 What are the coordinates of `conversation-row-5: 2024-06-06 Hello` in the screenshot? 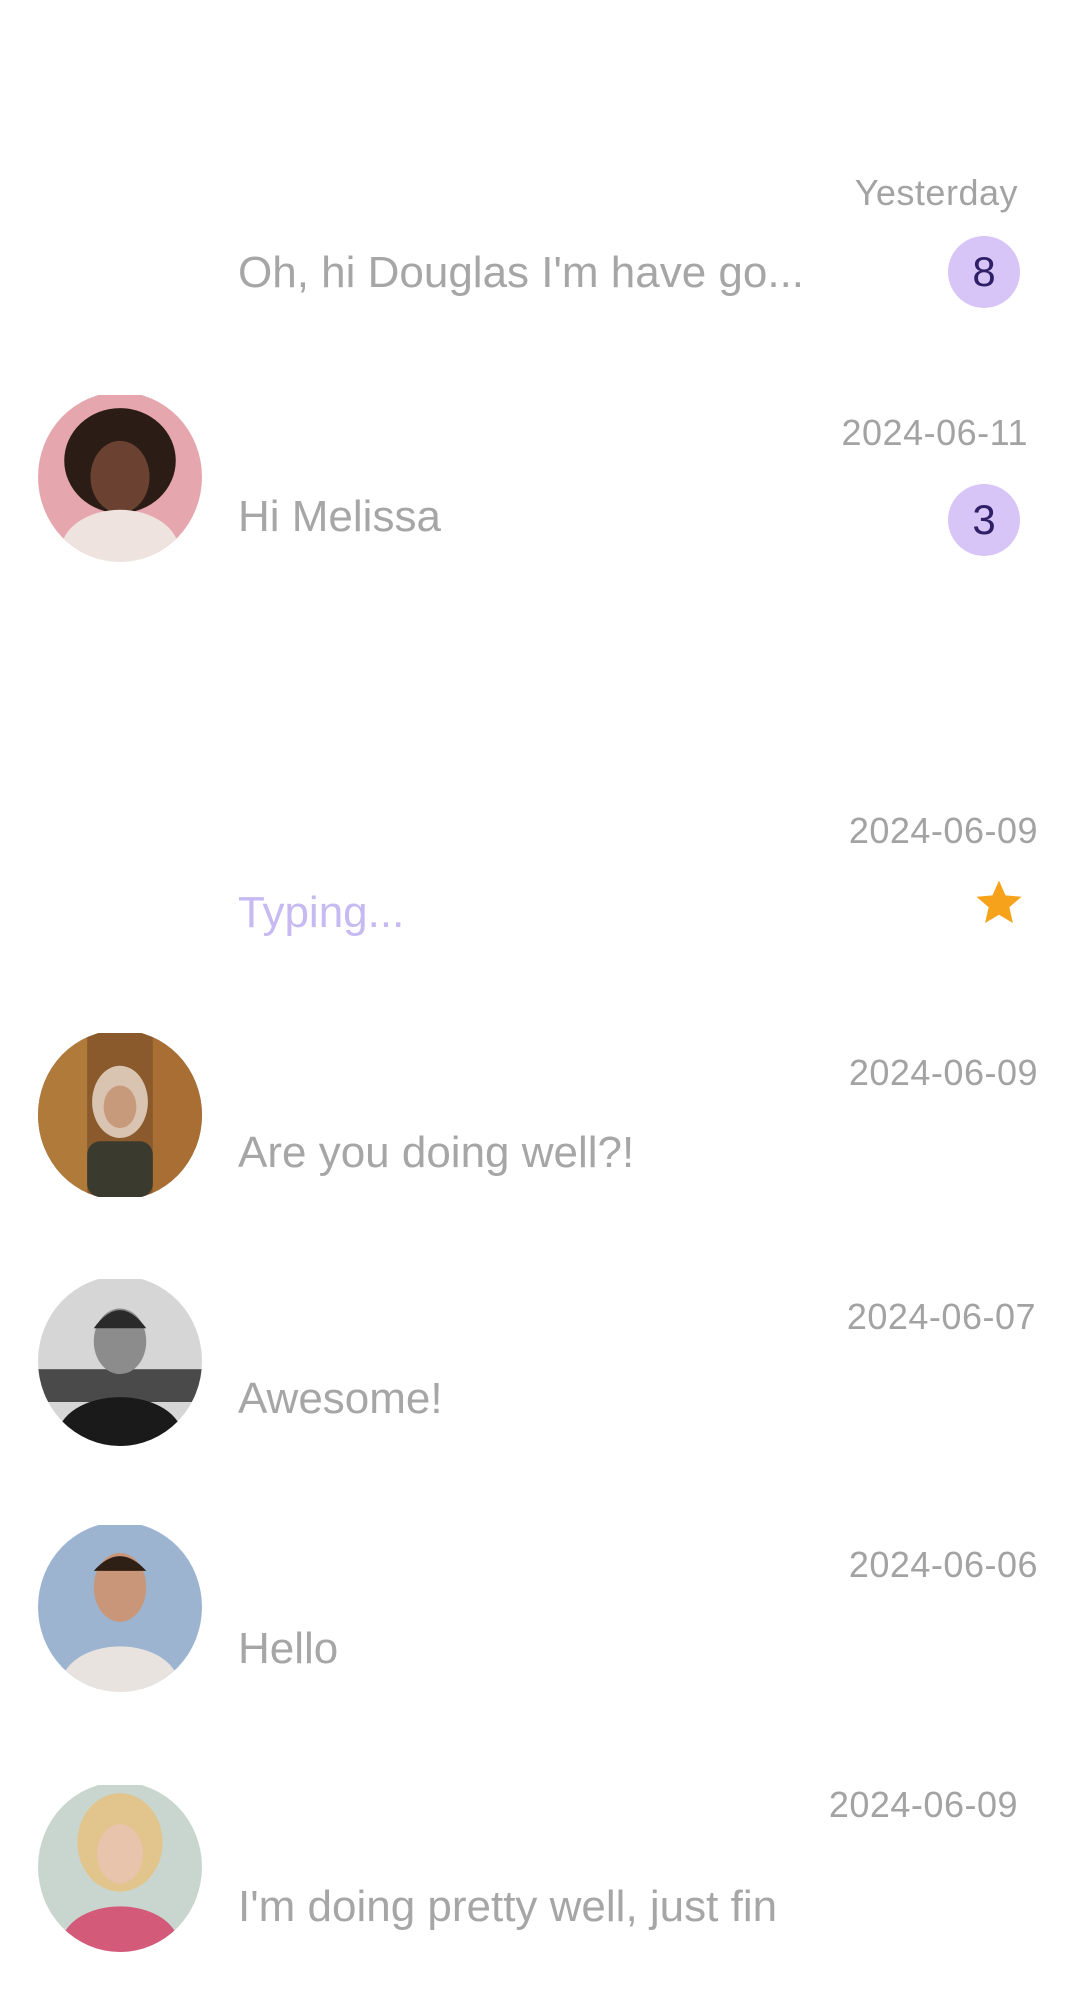 It's located at (540, 1622).